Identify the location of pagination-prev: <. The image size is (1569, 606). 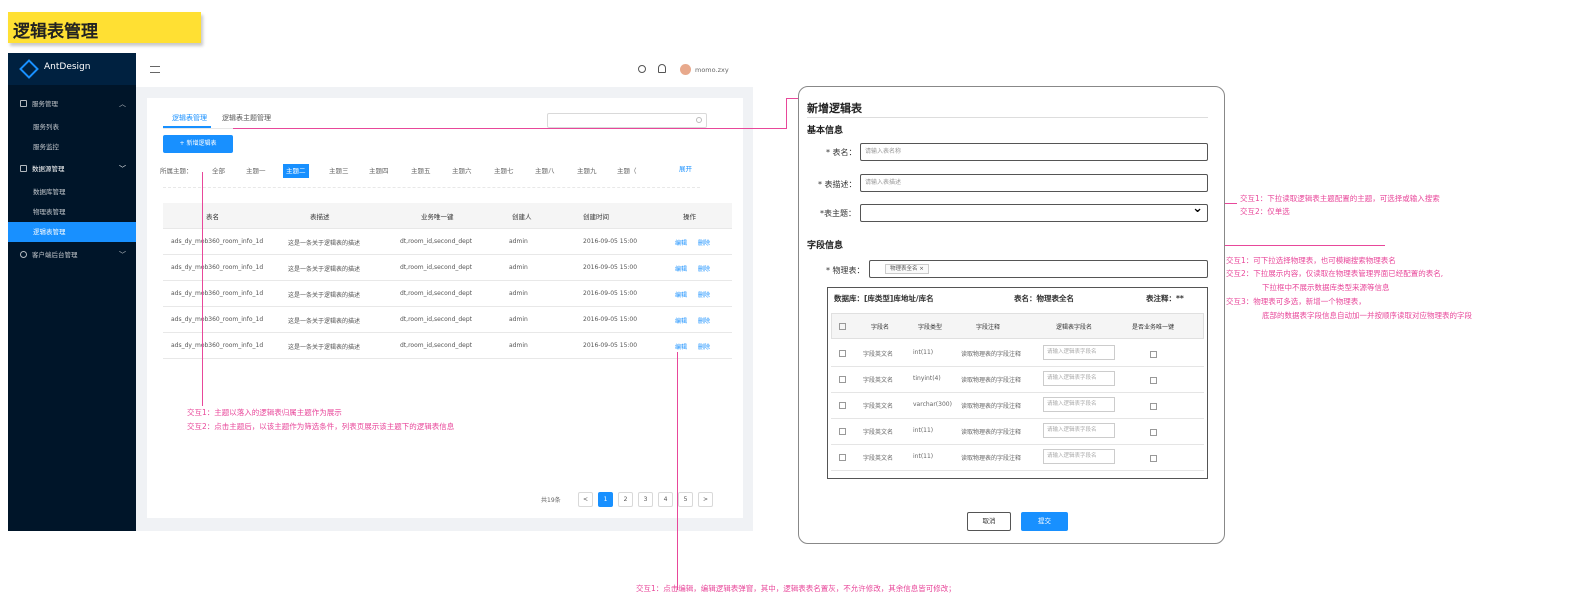
(585, 499).